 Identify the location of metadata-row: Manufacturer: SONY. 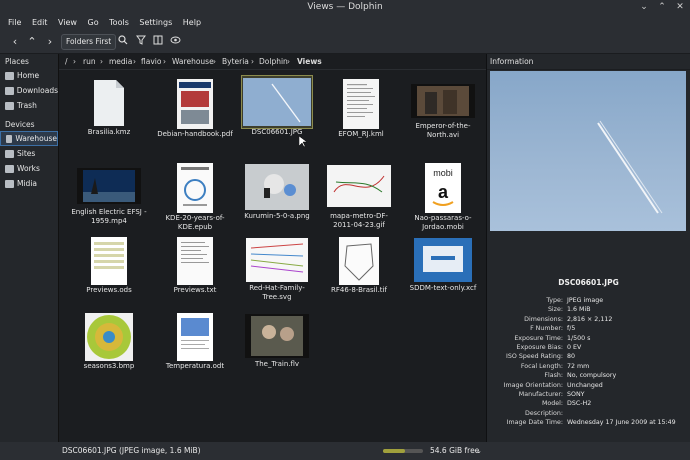
(551, 394).